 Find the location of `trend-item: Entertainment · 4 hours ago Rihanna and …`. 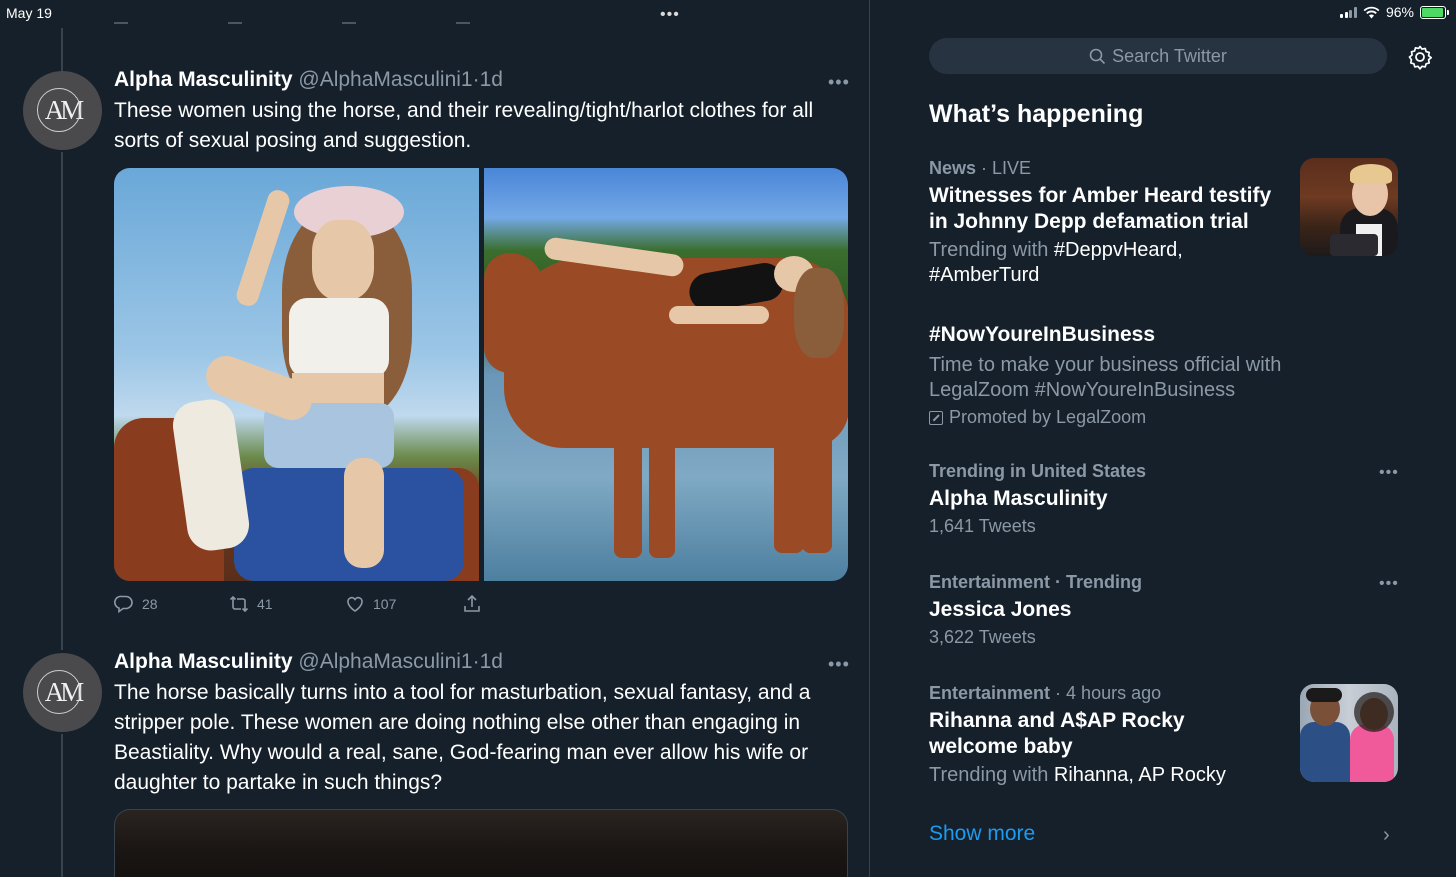

trend-item: Entertainment · 4 hours ago Rihanna and … is located at coordinates (1109, 735).